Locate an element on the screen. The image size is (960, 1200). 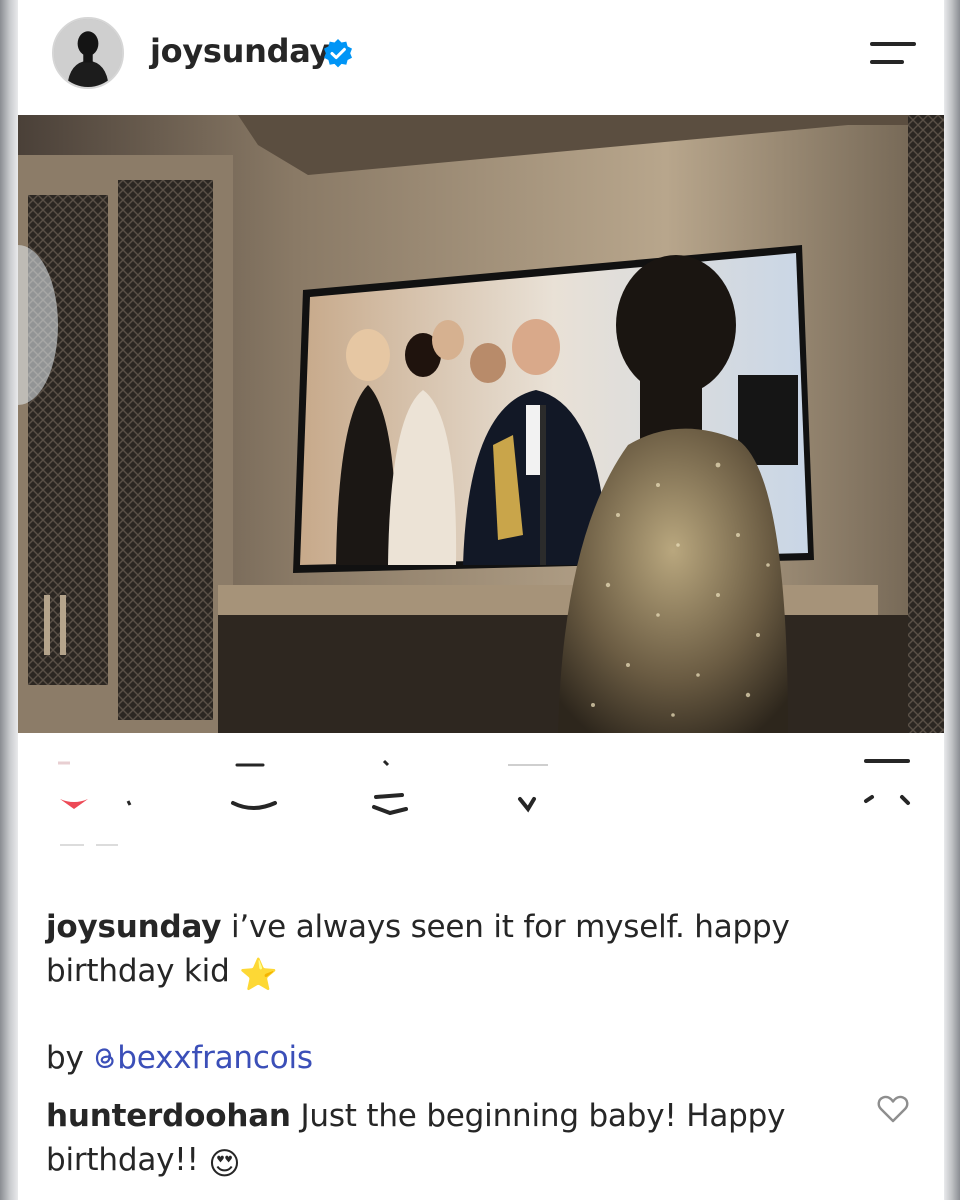
comment-username: hunterdoohan is located at coordinates (168, 1116).